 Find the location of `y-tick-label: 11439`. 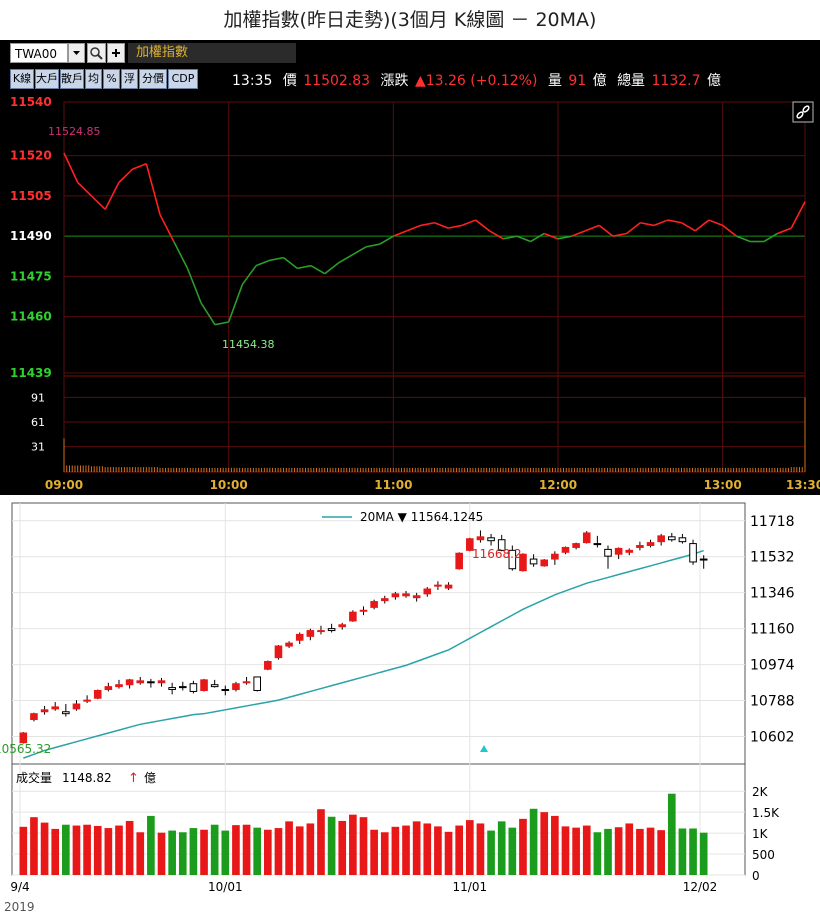

y-tick-label: 11439 is located at coordinates (31, 373).